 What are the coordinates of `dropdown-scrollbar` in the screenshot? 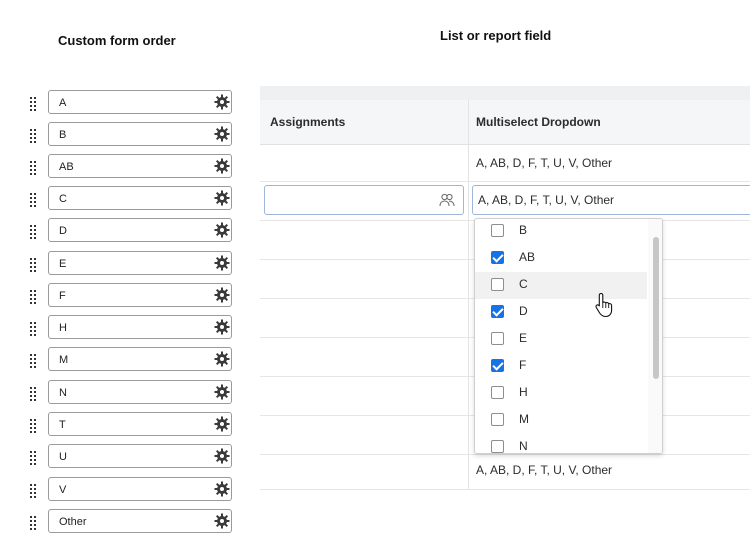 It's located at (655, 336).